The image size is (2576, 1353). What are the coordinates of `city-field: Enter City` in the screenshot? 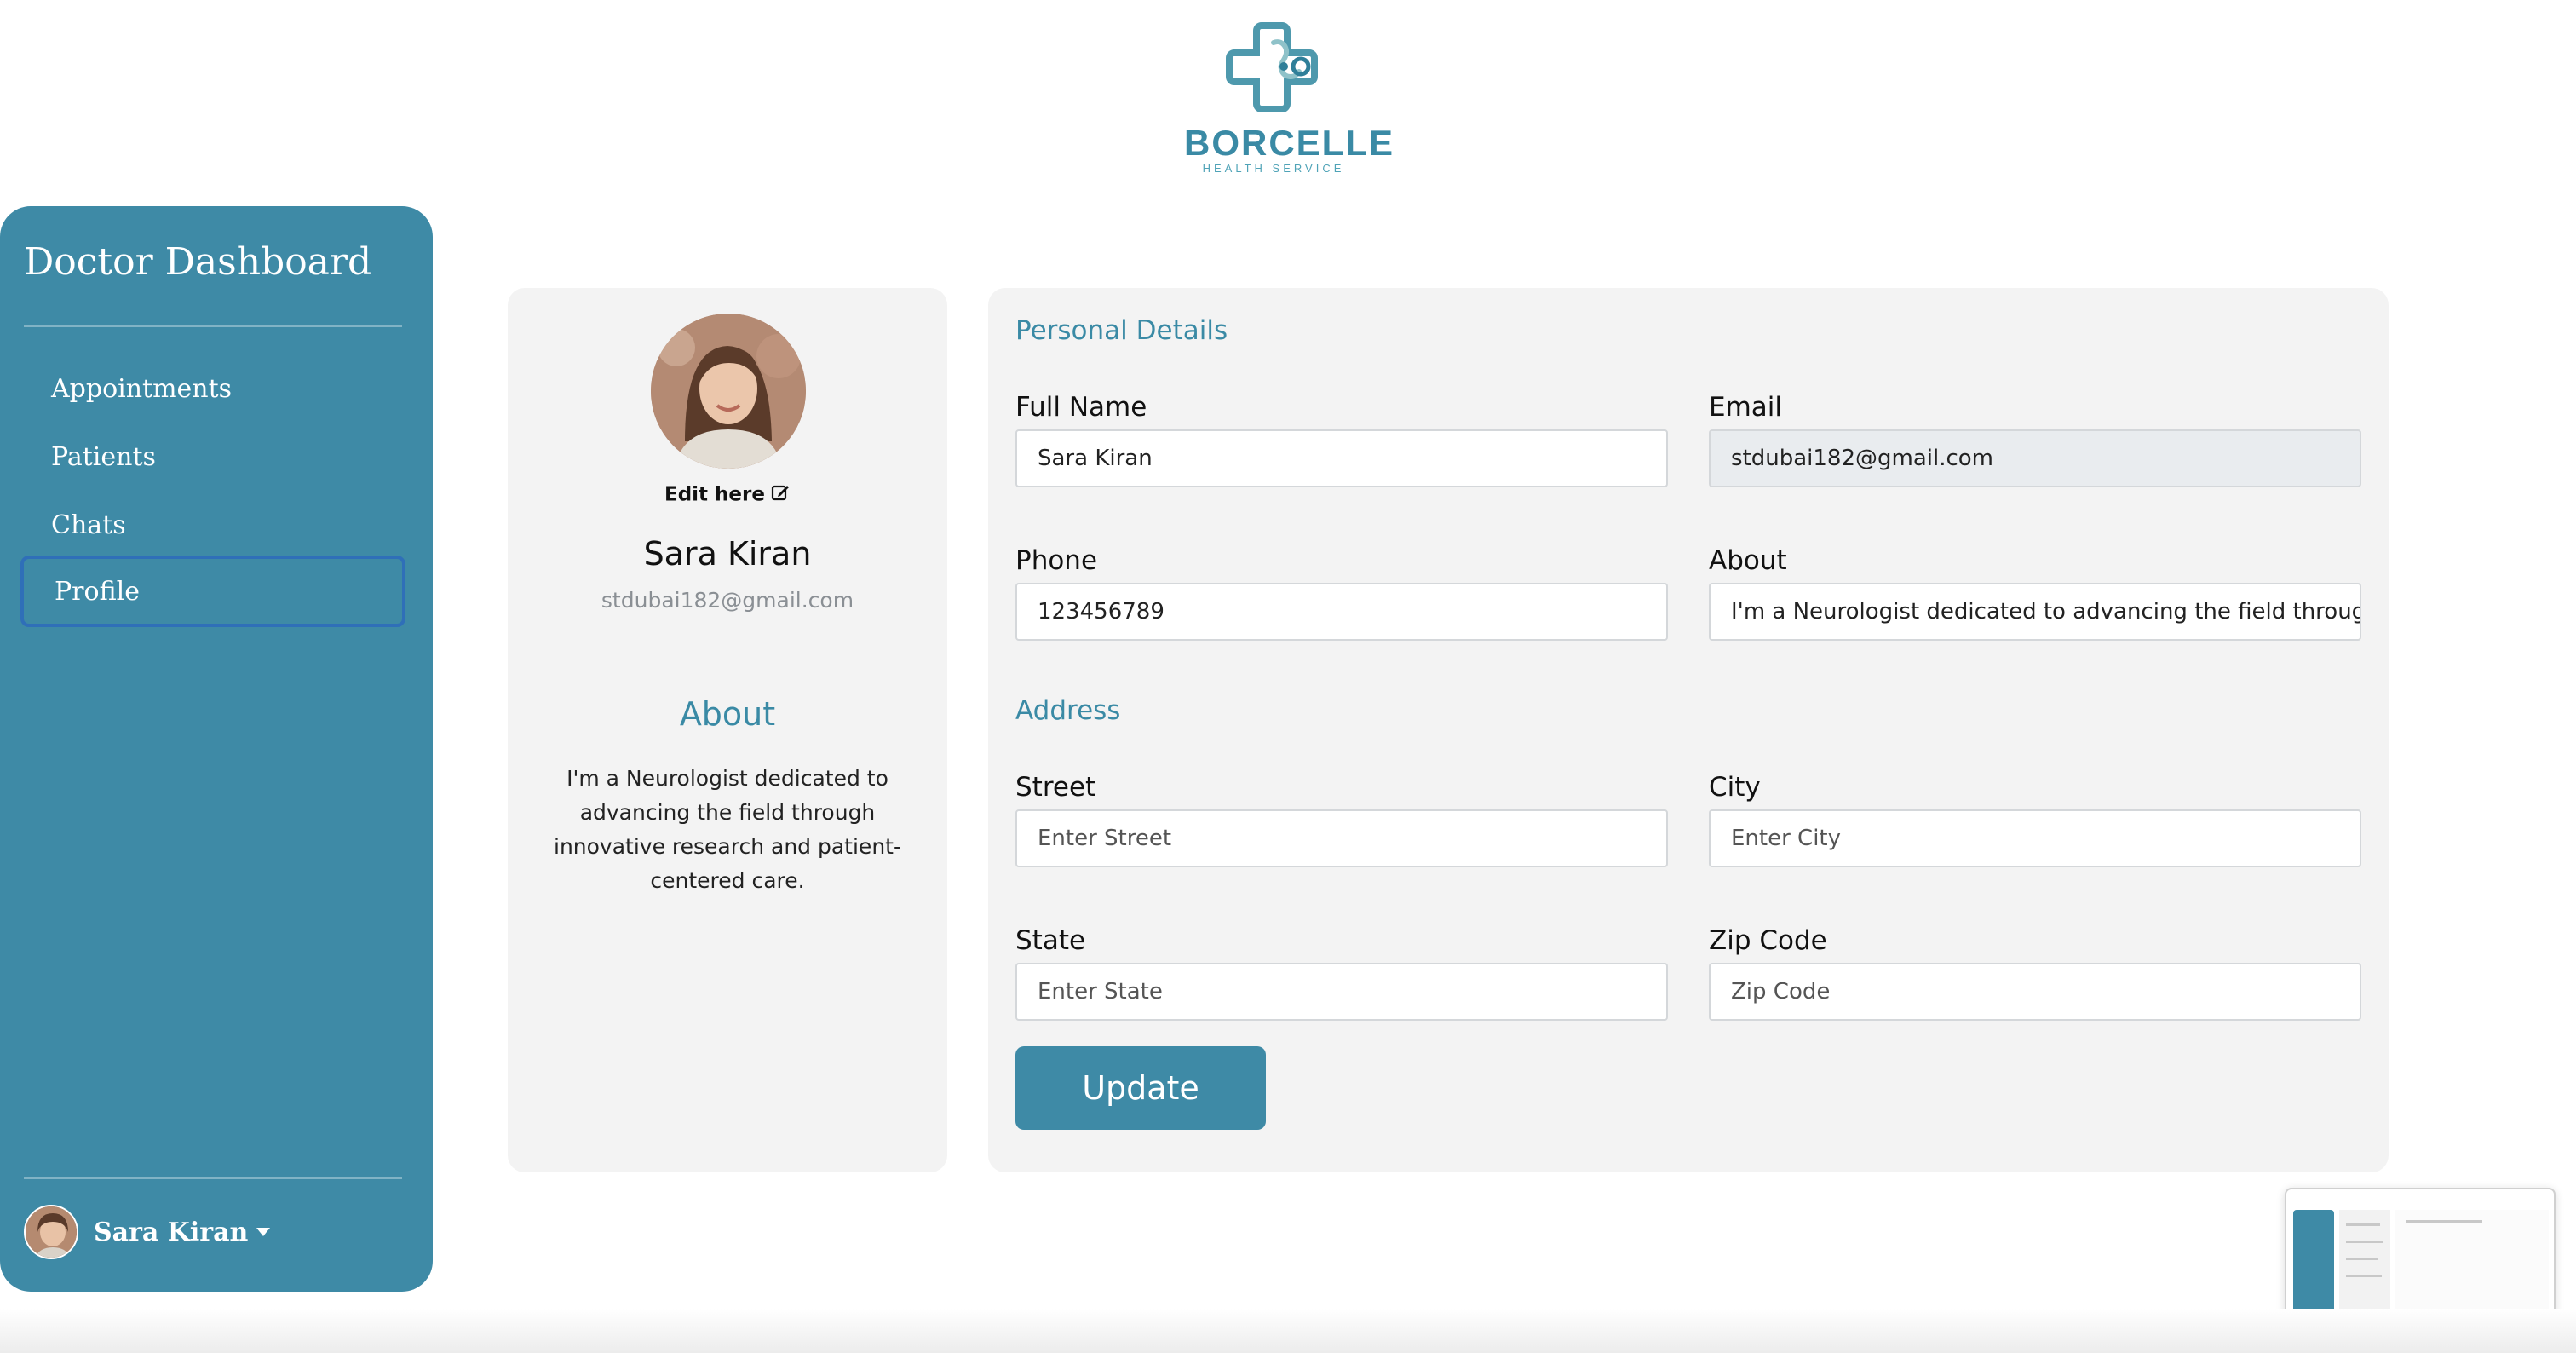 It's located at (2035, 838).